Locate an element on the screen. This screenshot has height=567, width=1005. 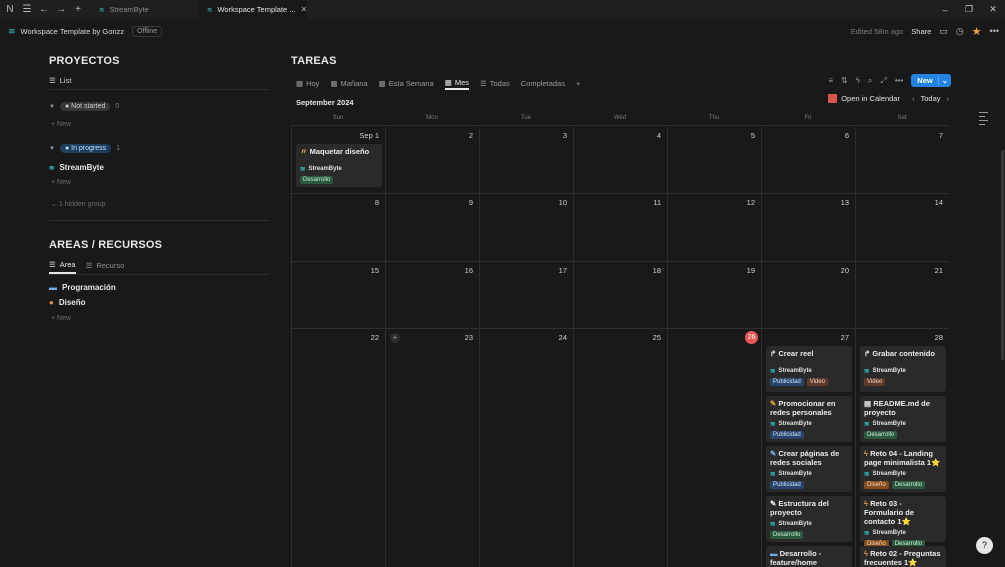
day-cell: +23 is located at coordinates (432, 448).